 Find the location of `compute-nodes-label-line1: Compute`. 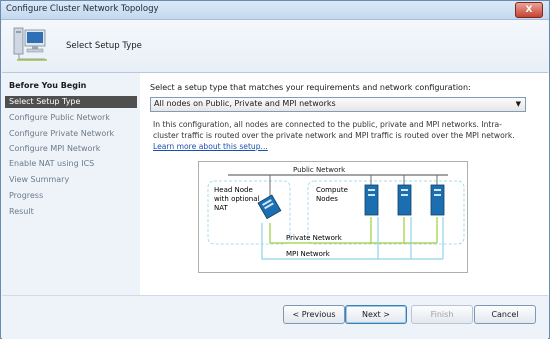

compute-nodes-label-line1: Compute is located at coordinates (332, 190).